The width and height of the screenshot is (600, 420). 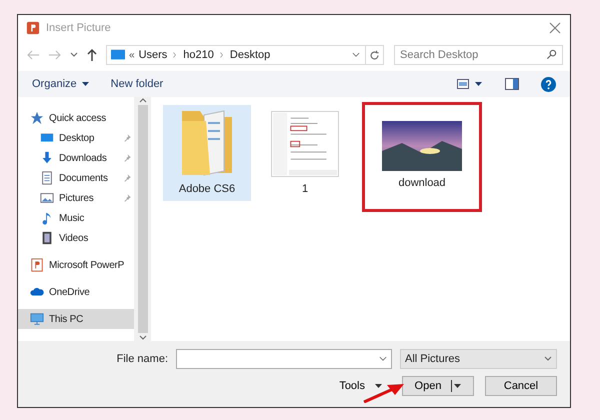 What do you see at coordinates (551, 54) in the screenshot?
I see `search-icon` at bounding box center [551, 54].